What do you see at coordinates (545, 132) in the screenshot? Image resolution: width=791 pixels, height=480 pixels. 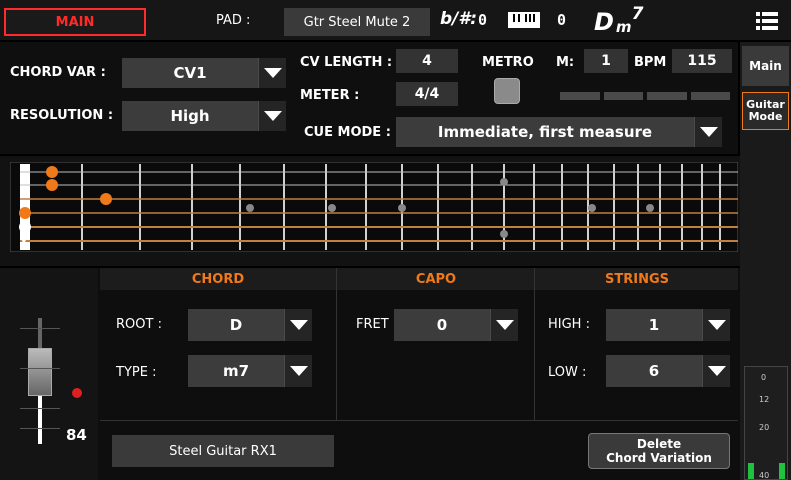 I see `cue-mode-value: Immediate, first measure` at bounding box center [545, 132].